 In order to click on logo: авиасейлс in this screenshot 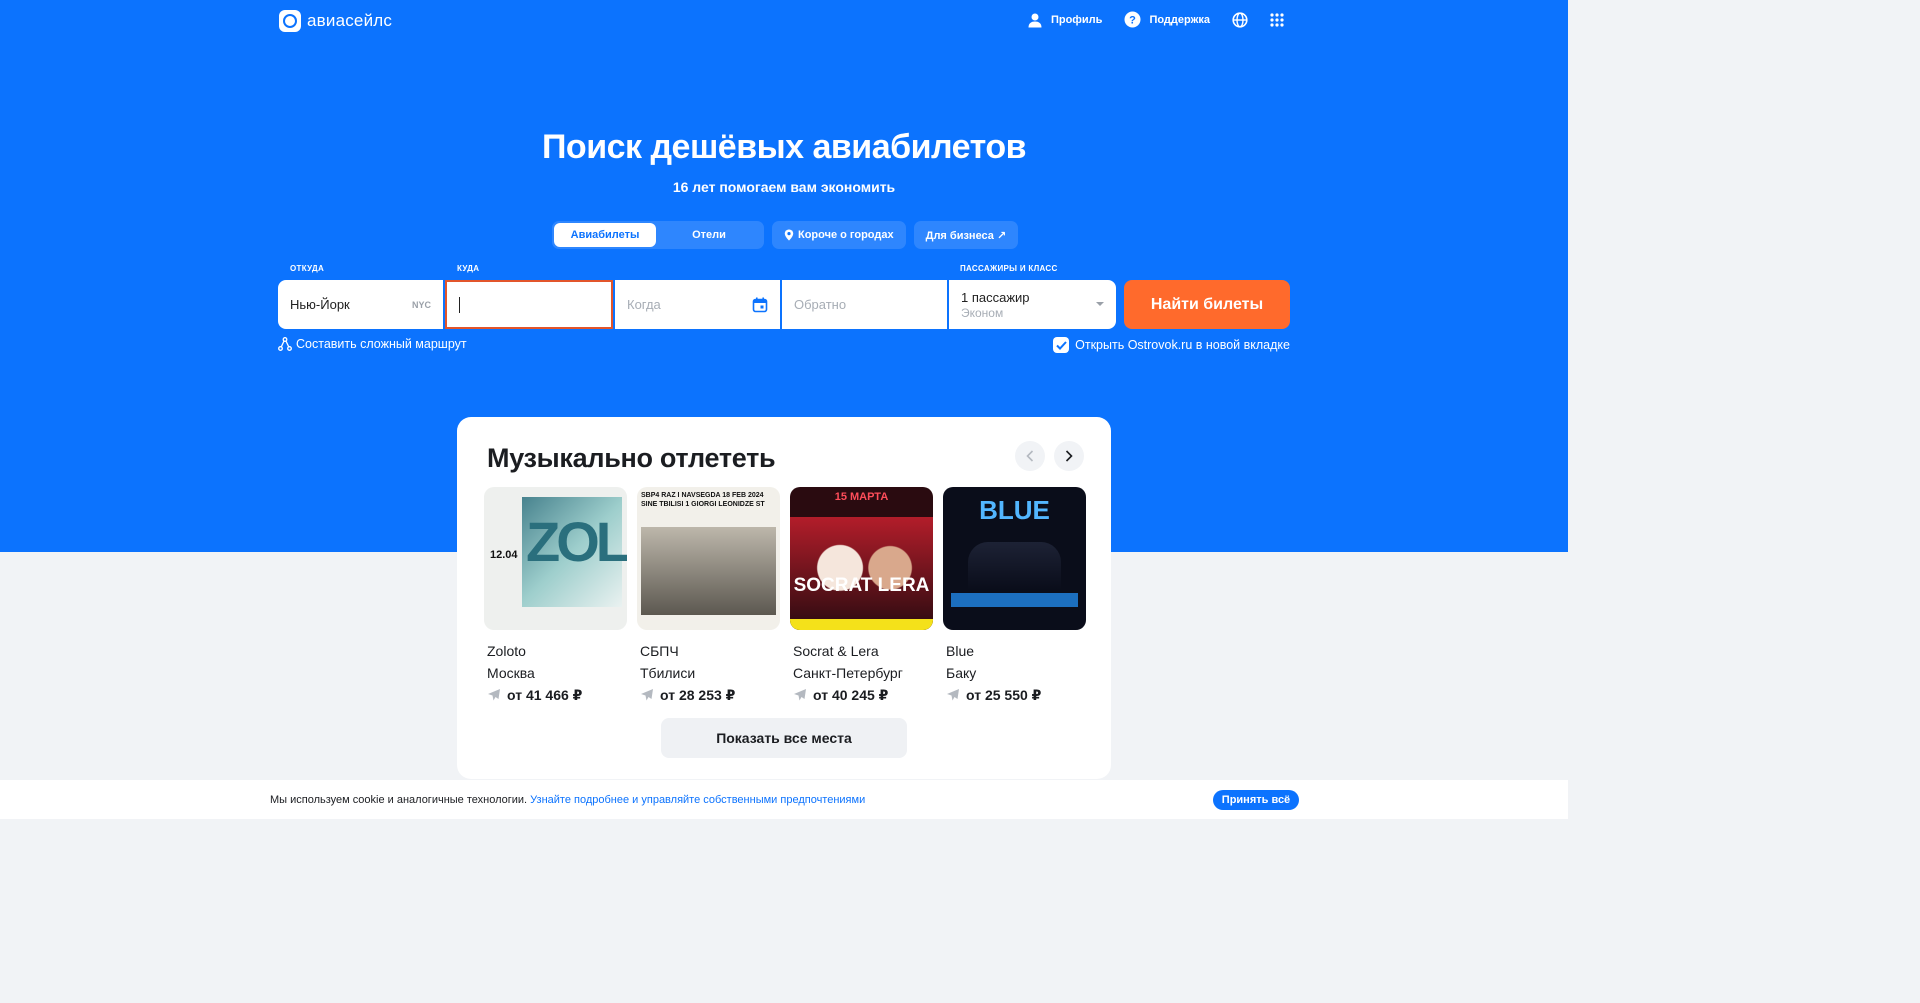, I will do `click(335, 21)`.